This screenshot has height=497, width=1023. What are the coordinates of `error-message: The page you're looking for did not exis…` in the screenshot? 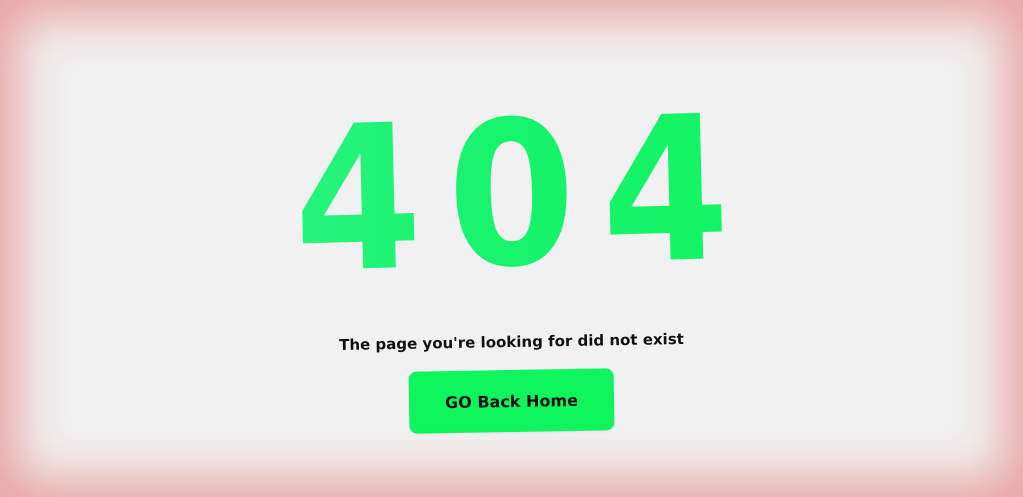 It's located at (511, 342).